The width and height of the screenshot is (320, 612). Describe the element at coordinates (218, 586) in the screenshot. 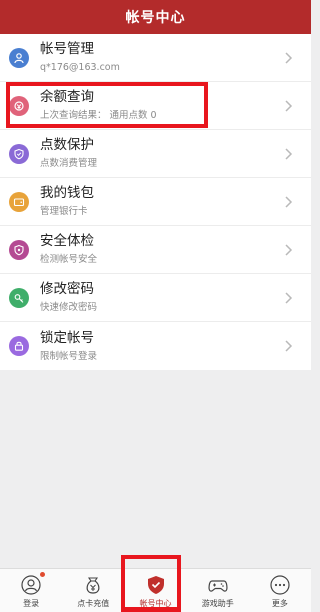

I see `gamepad-icon` at that location.